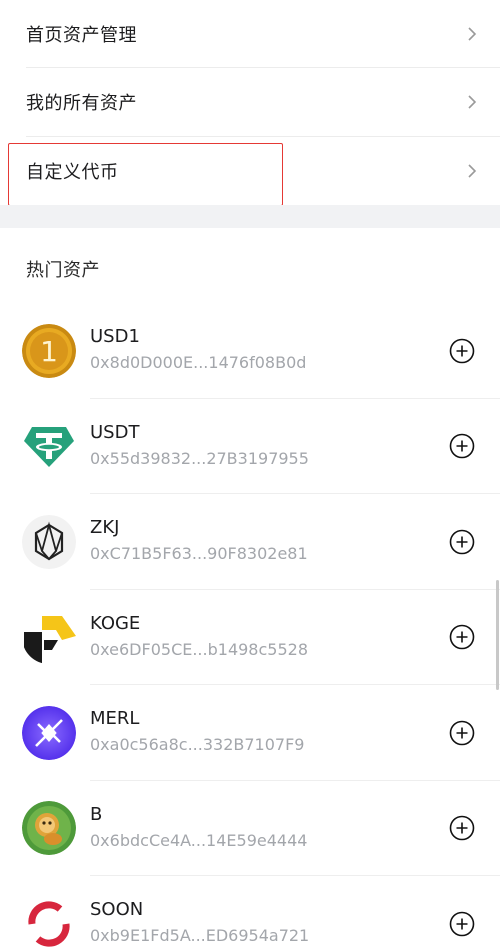 The width and height of the screenshot is (500, 951). What do you see at coordinates (96, 814) in the screenshot?
I see `asset-symbol: B` at bounding box center [96, 814].